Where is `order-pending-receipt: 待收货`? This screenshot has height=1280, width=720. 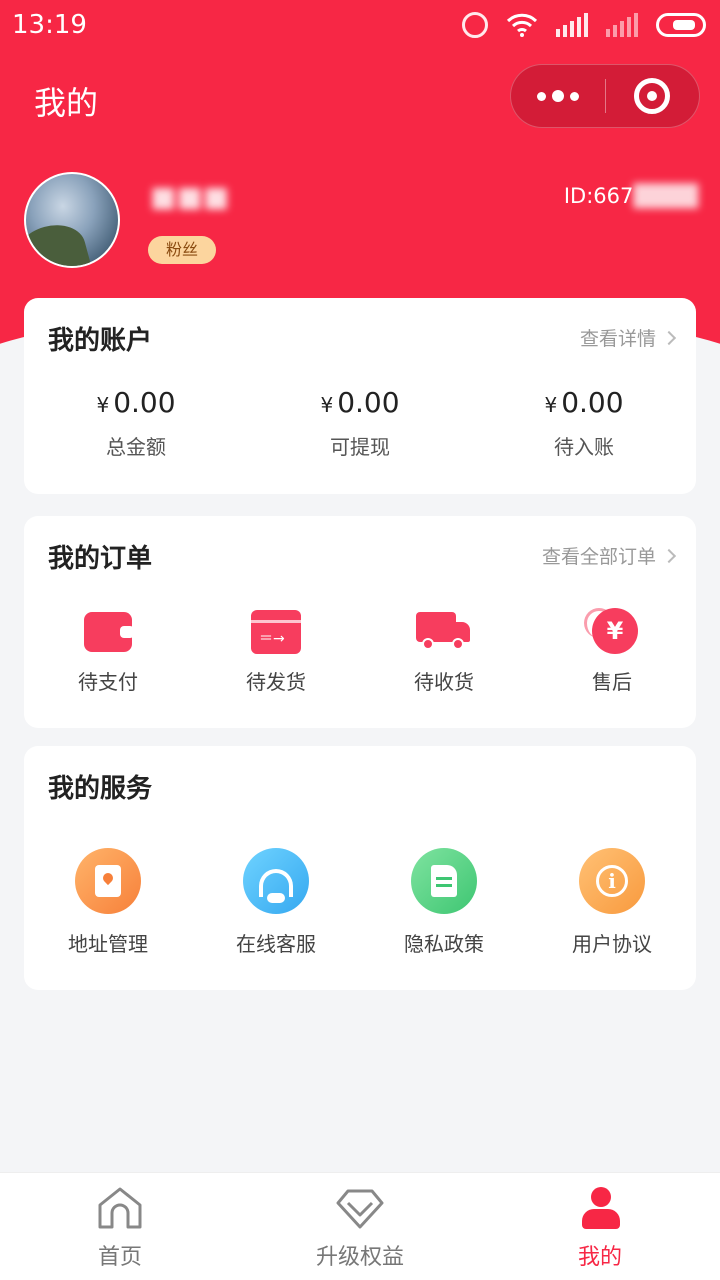 order-pending-receipt: 待收货 is located at coordinates (444, 651).